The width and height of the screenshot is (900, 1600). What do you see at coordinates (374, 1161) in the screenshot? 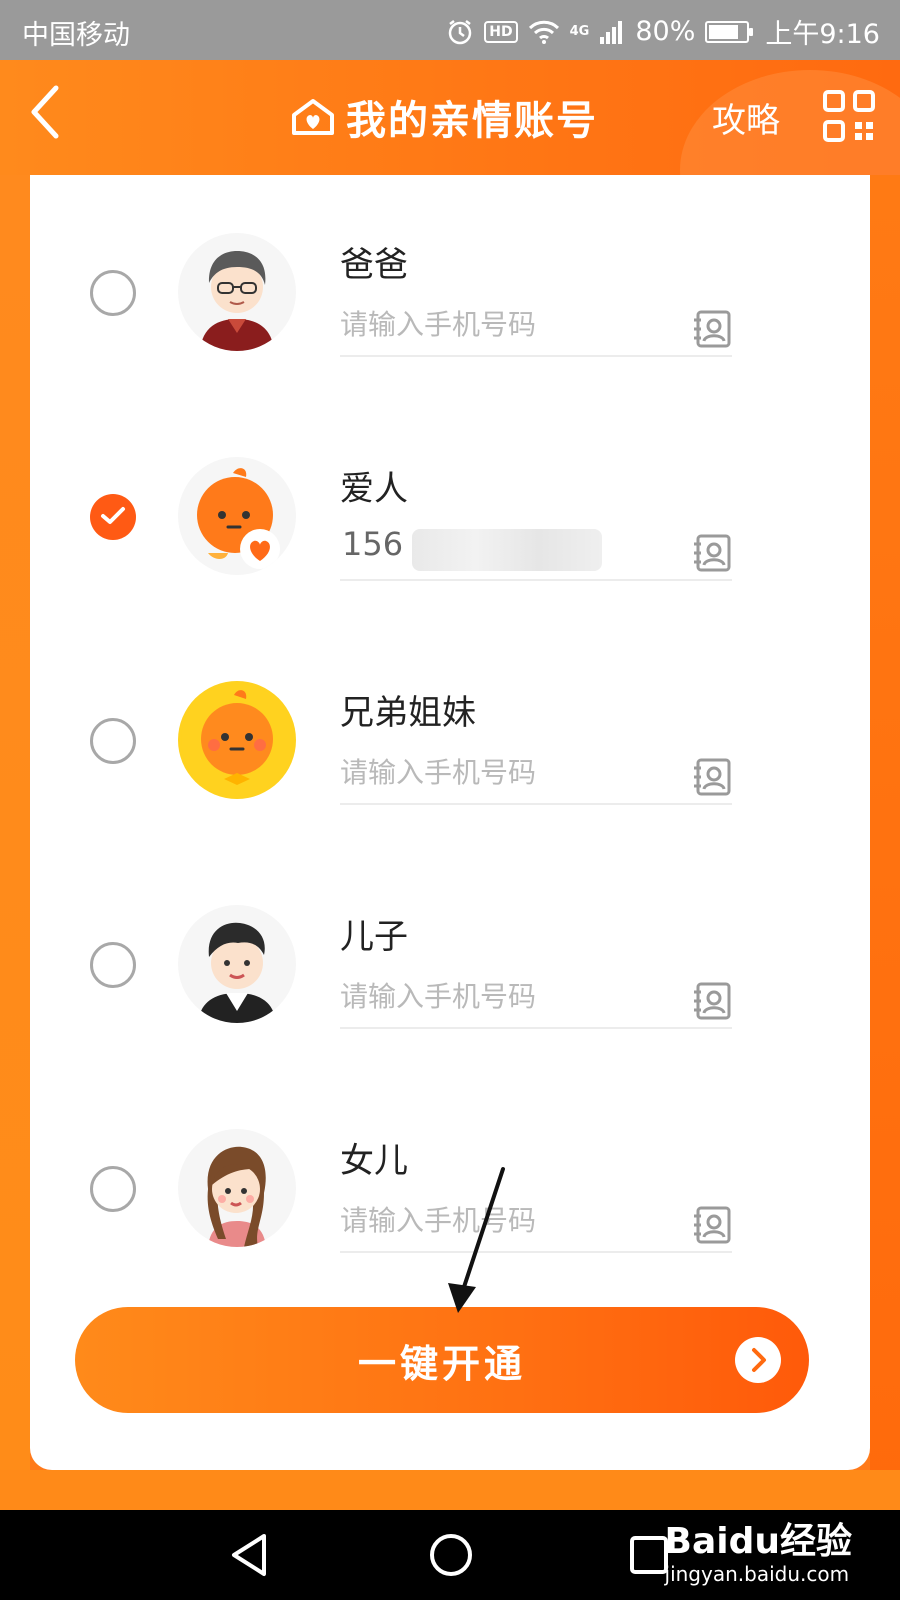
I see `member-name: 女儿` at bounding box center [374, 1161].